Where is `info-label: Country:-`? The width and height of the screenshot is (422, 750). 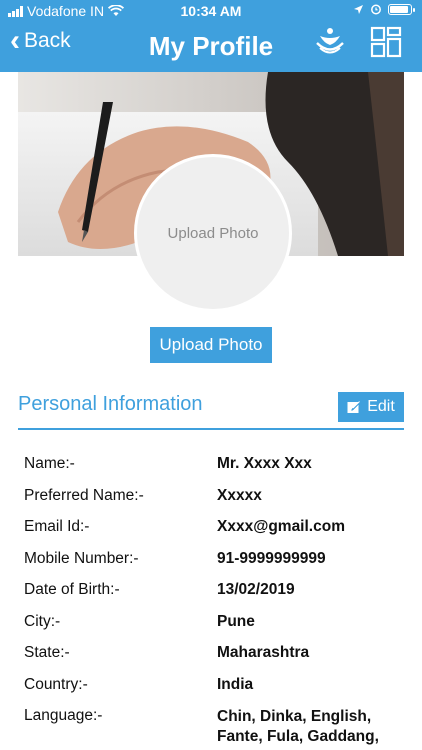 info-label: Country:- is located at coordinates (56, 684).